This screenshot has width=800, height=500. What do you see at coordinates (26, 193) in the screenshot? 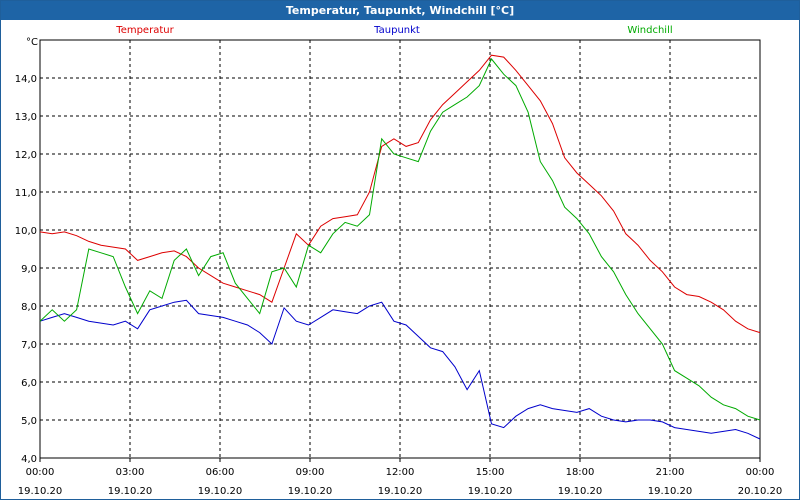
I see `y-tick-label: 11,0` at bounding box center [26, 193].